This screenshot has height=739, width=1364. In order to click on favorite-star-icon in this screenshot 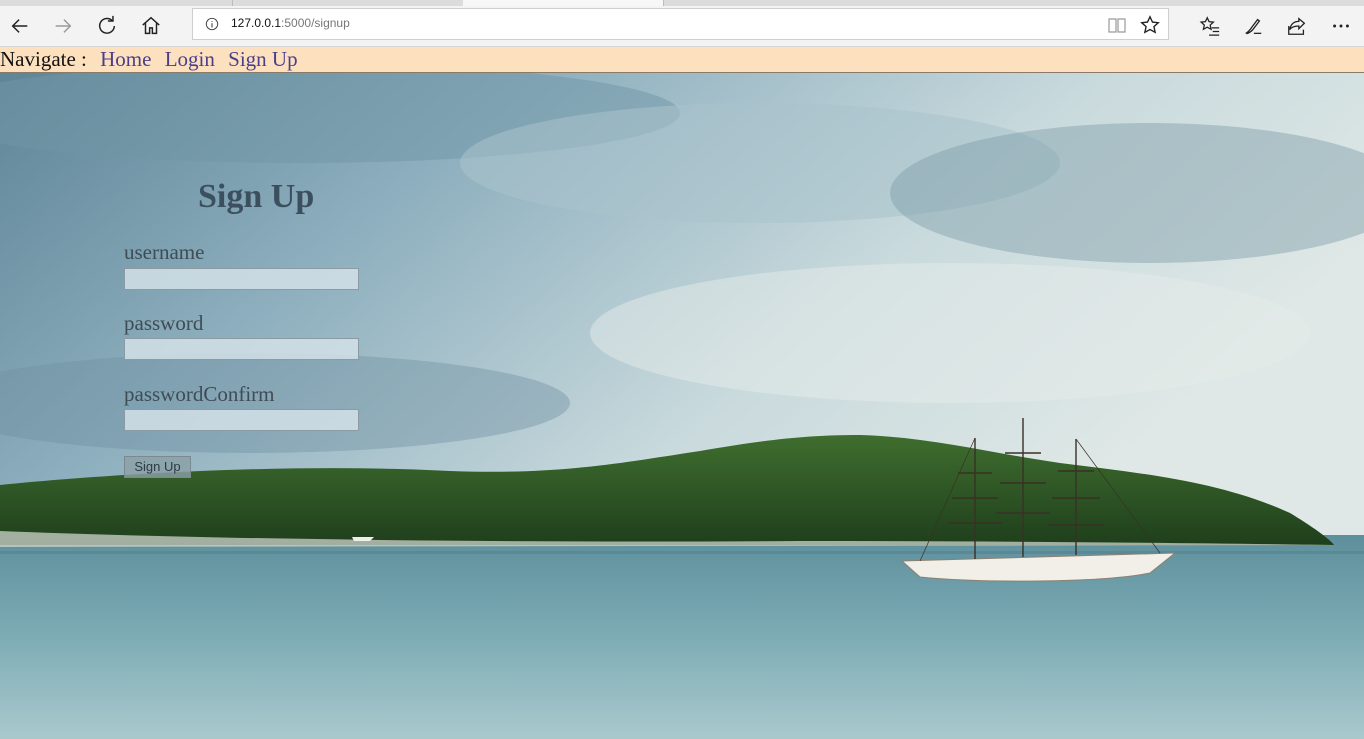, I will do `click(1150, 25)`.